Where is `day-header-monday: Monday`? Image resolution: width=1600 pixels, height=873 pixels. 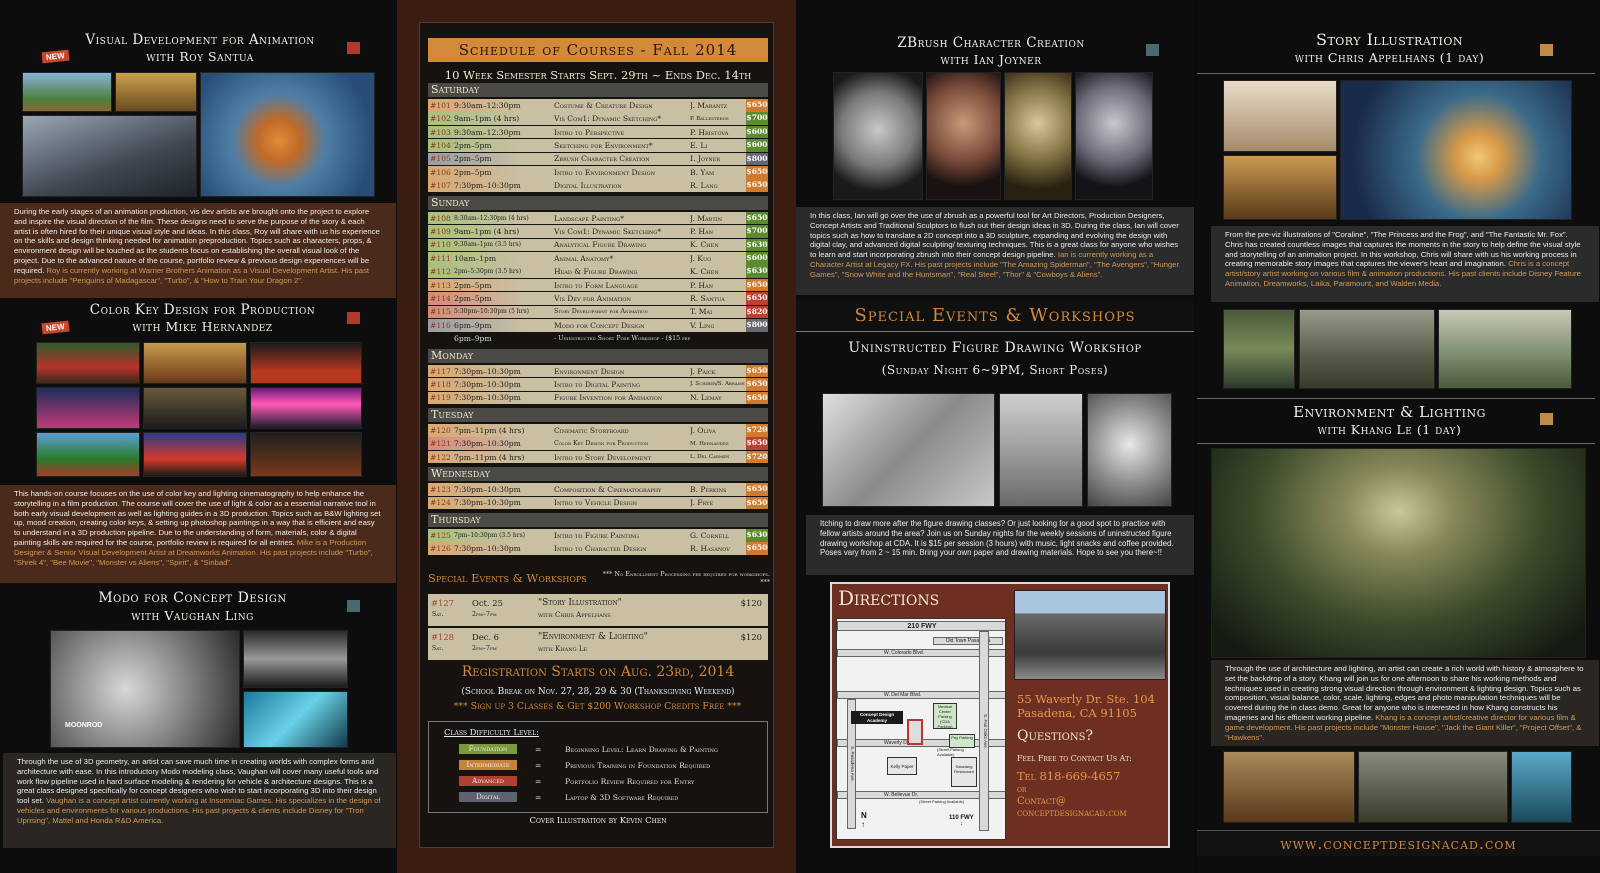
day-header-monday: Monday is located at coordinates (598, 355).